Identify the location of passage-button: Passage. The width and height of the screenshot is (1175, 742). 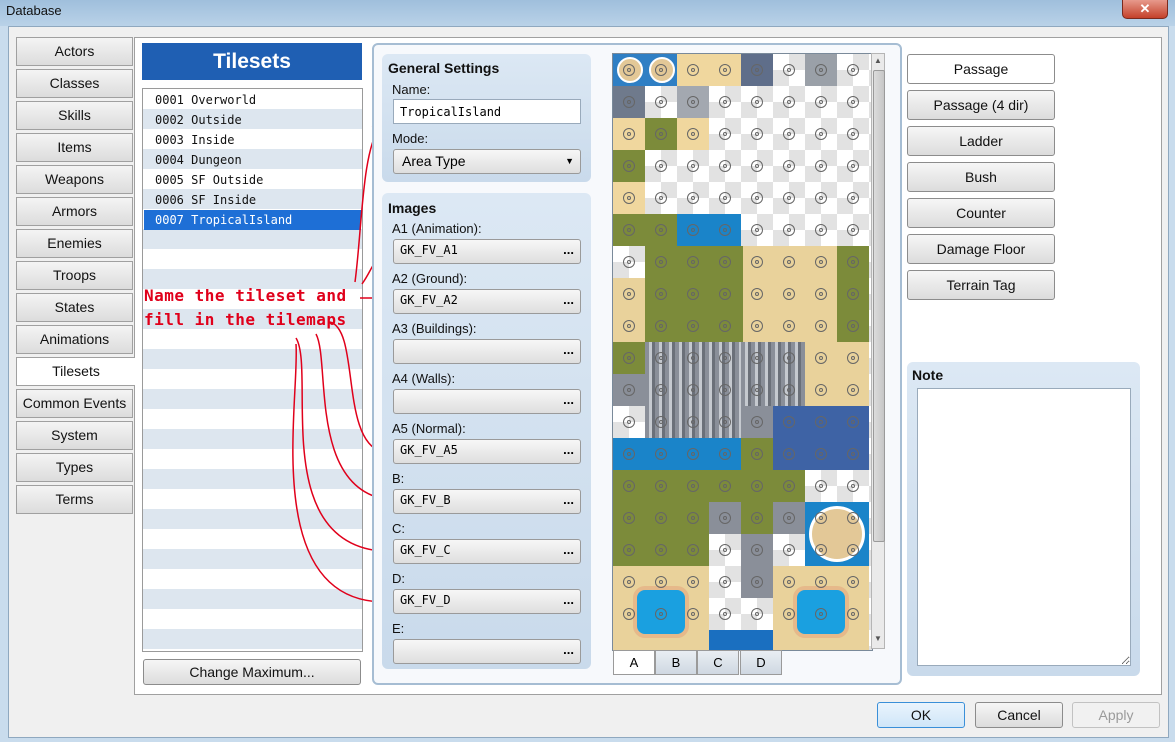
(981, 69).